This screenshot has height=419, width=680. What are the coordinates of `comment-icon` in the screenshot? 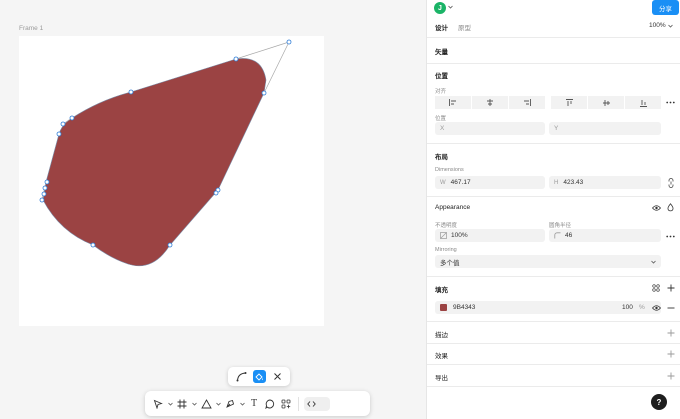 It's located at (270, 404).